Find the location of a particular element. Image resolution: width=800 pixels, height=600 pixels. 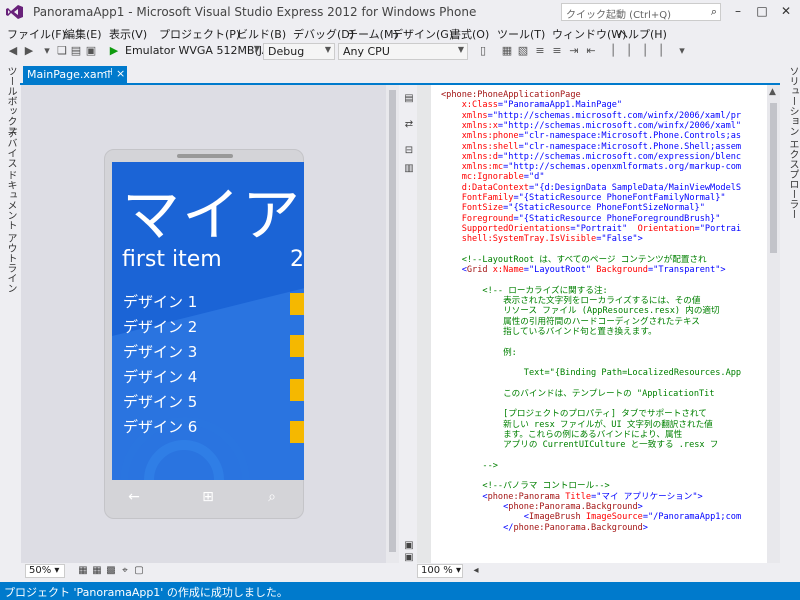

menu-project: プロジェクト(P) is located at coordinates (199, 34).